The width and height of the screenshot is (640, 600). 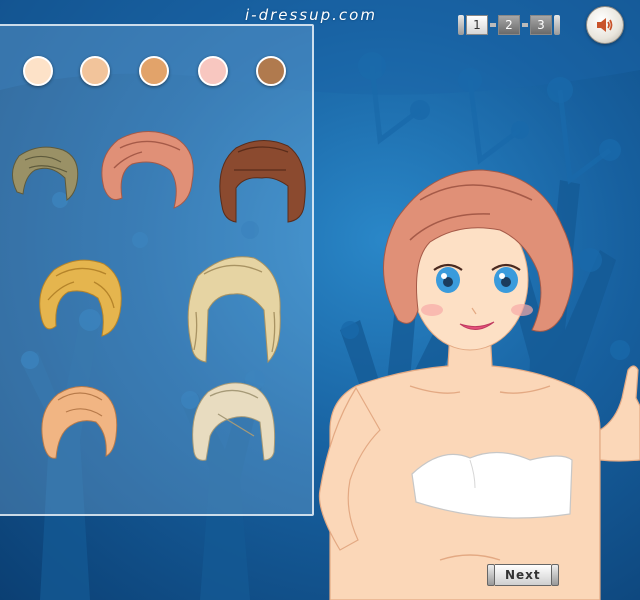 I want to click on page-2-button: 2, so click(x=509, y=25).